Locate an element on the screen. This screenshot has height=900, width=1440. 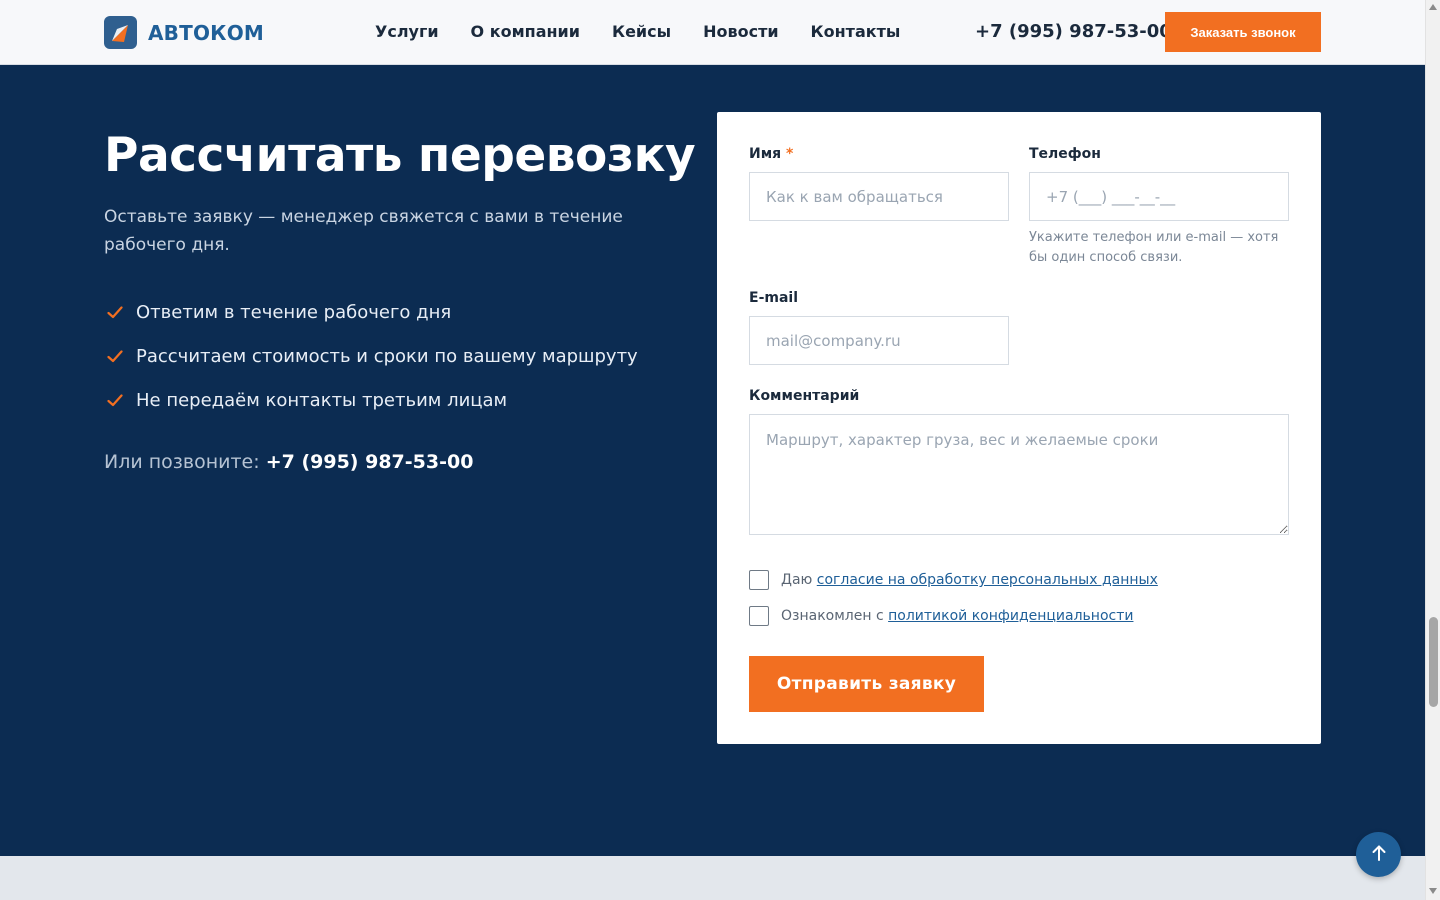
comment-textarea is located at coordinates (1019, 474).